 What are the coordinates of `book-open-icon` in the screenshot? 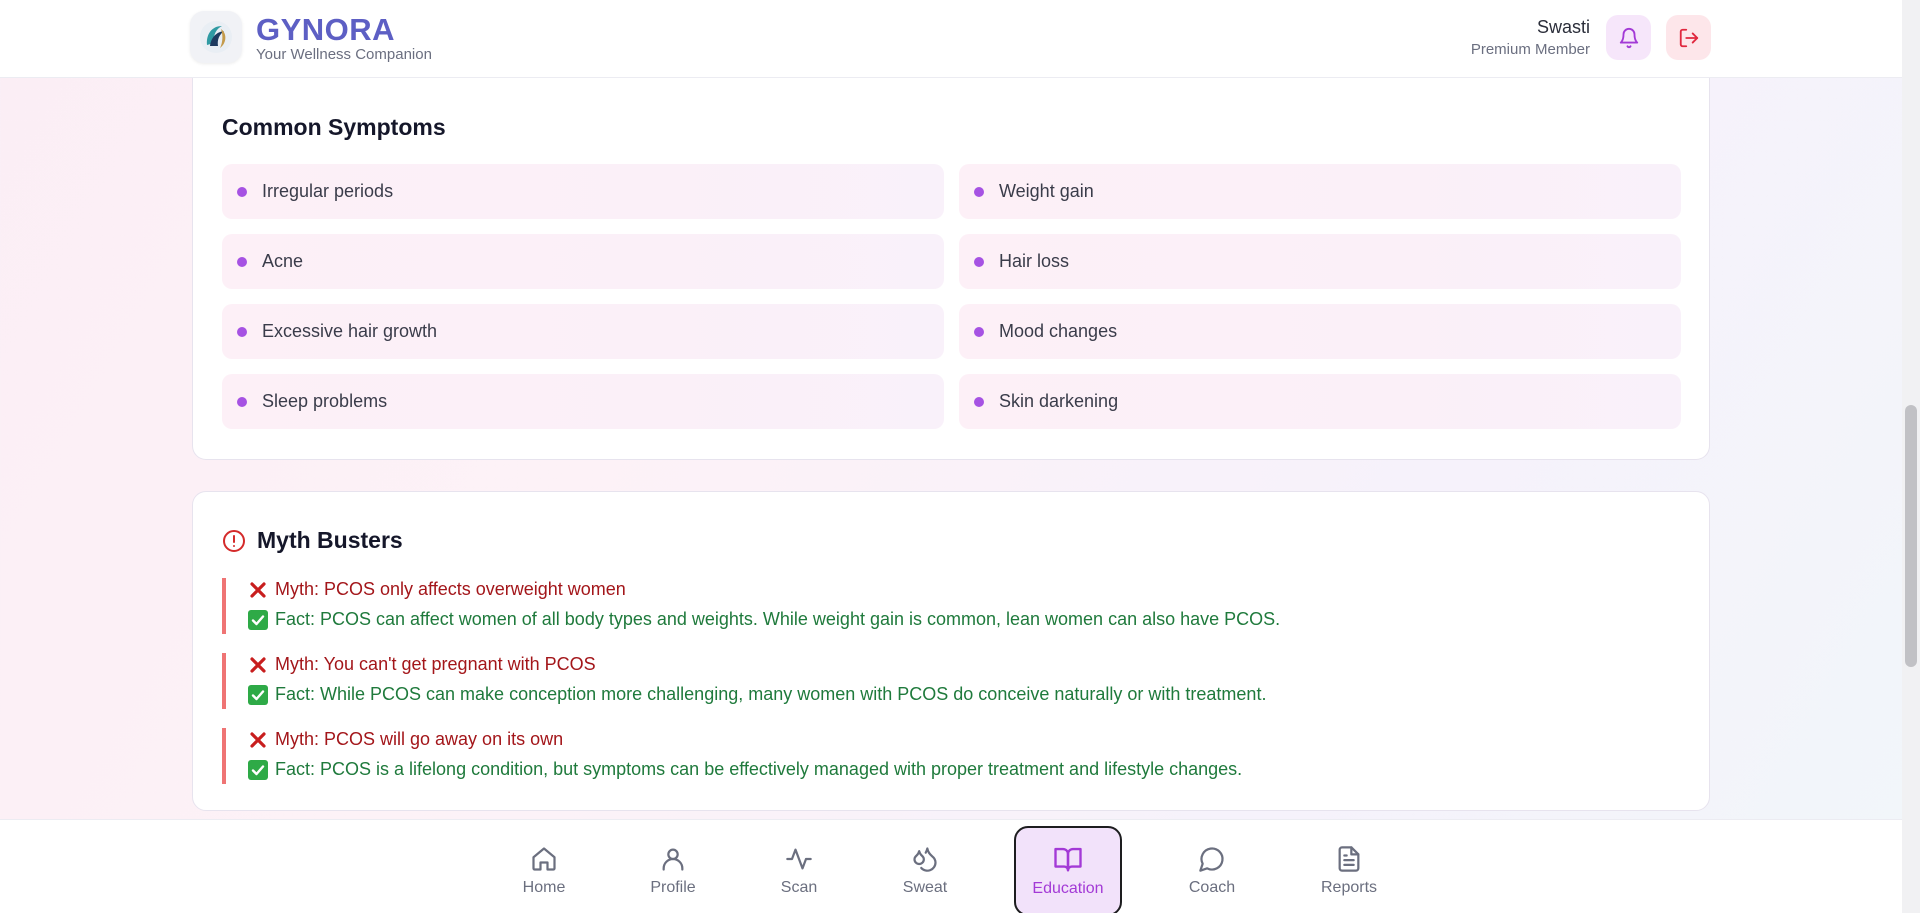 It's located at (1068, 859).